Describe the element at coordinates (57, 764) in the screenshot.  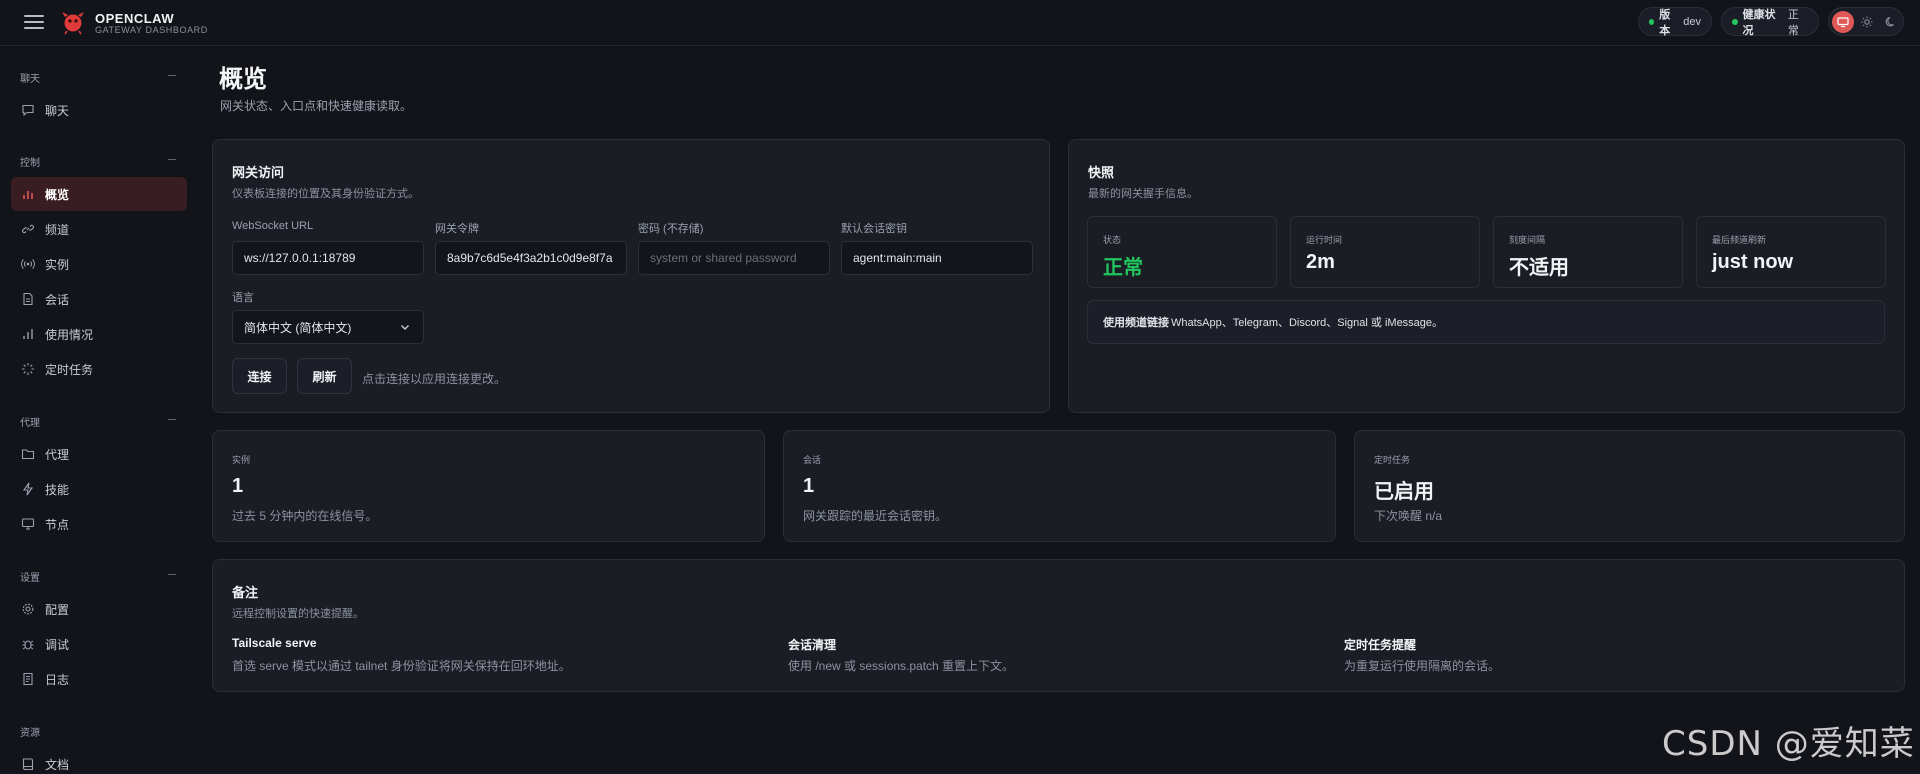
I see `sidebar-item-label: 文档` at that location.